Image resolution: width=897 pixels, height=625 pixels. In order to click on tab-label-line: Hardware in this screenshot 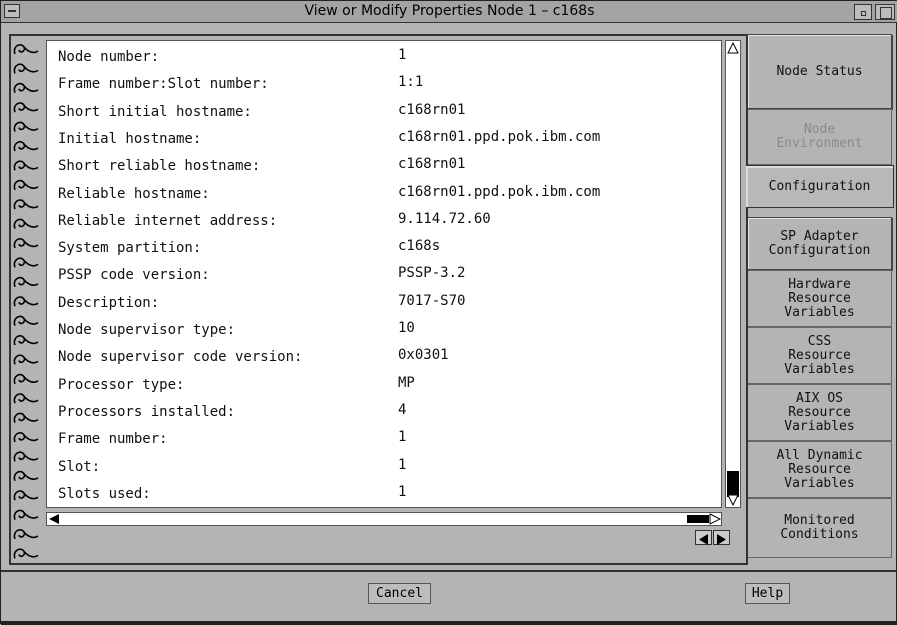, I will do `click(819, 284)`.